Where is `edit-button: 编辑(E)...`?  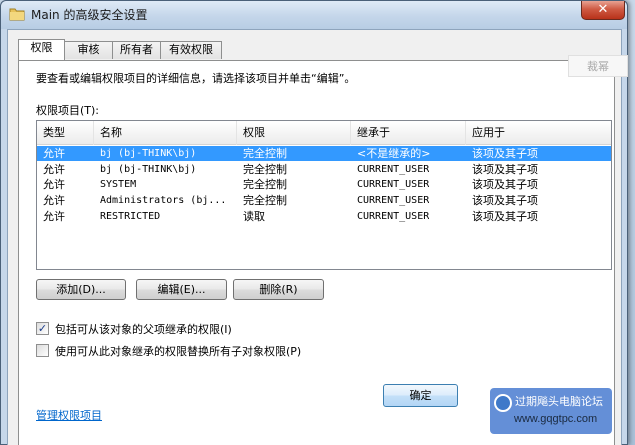 edit-button: 编辑(E)... is located at coordinates (181, 289).